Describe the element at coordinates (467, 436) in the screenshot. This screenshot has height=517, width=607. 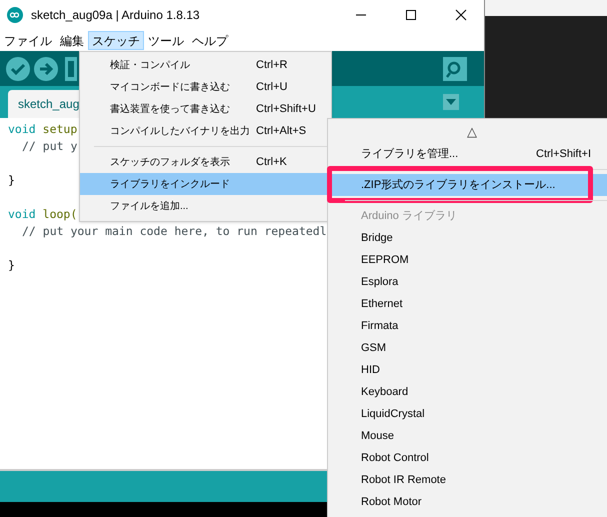
I see `menu-item: Mouse` at that location.